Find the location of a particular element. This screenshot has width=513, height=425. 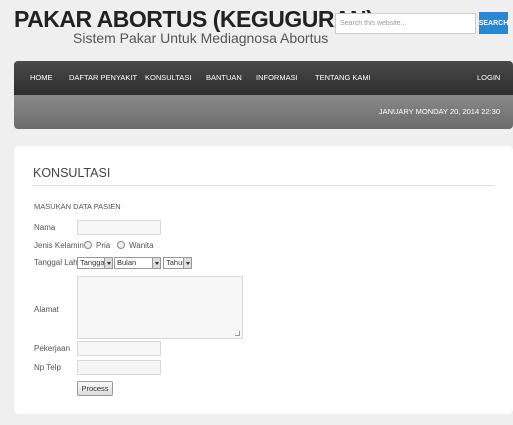

title-divider is located at coordinates (263, 185).